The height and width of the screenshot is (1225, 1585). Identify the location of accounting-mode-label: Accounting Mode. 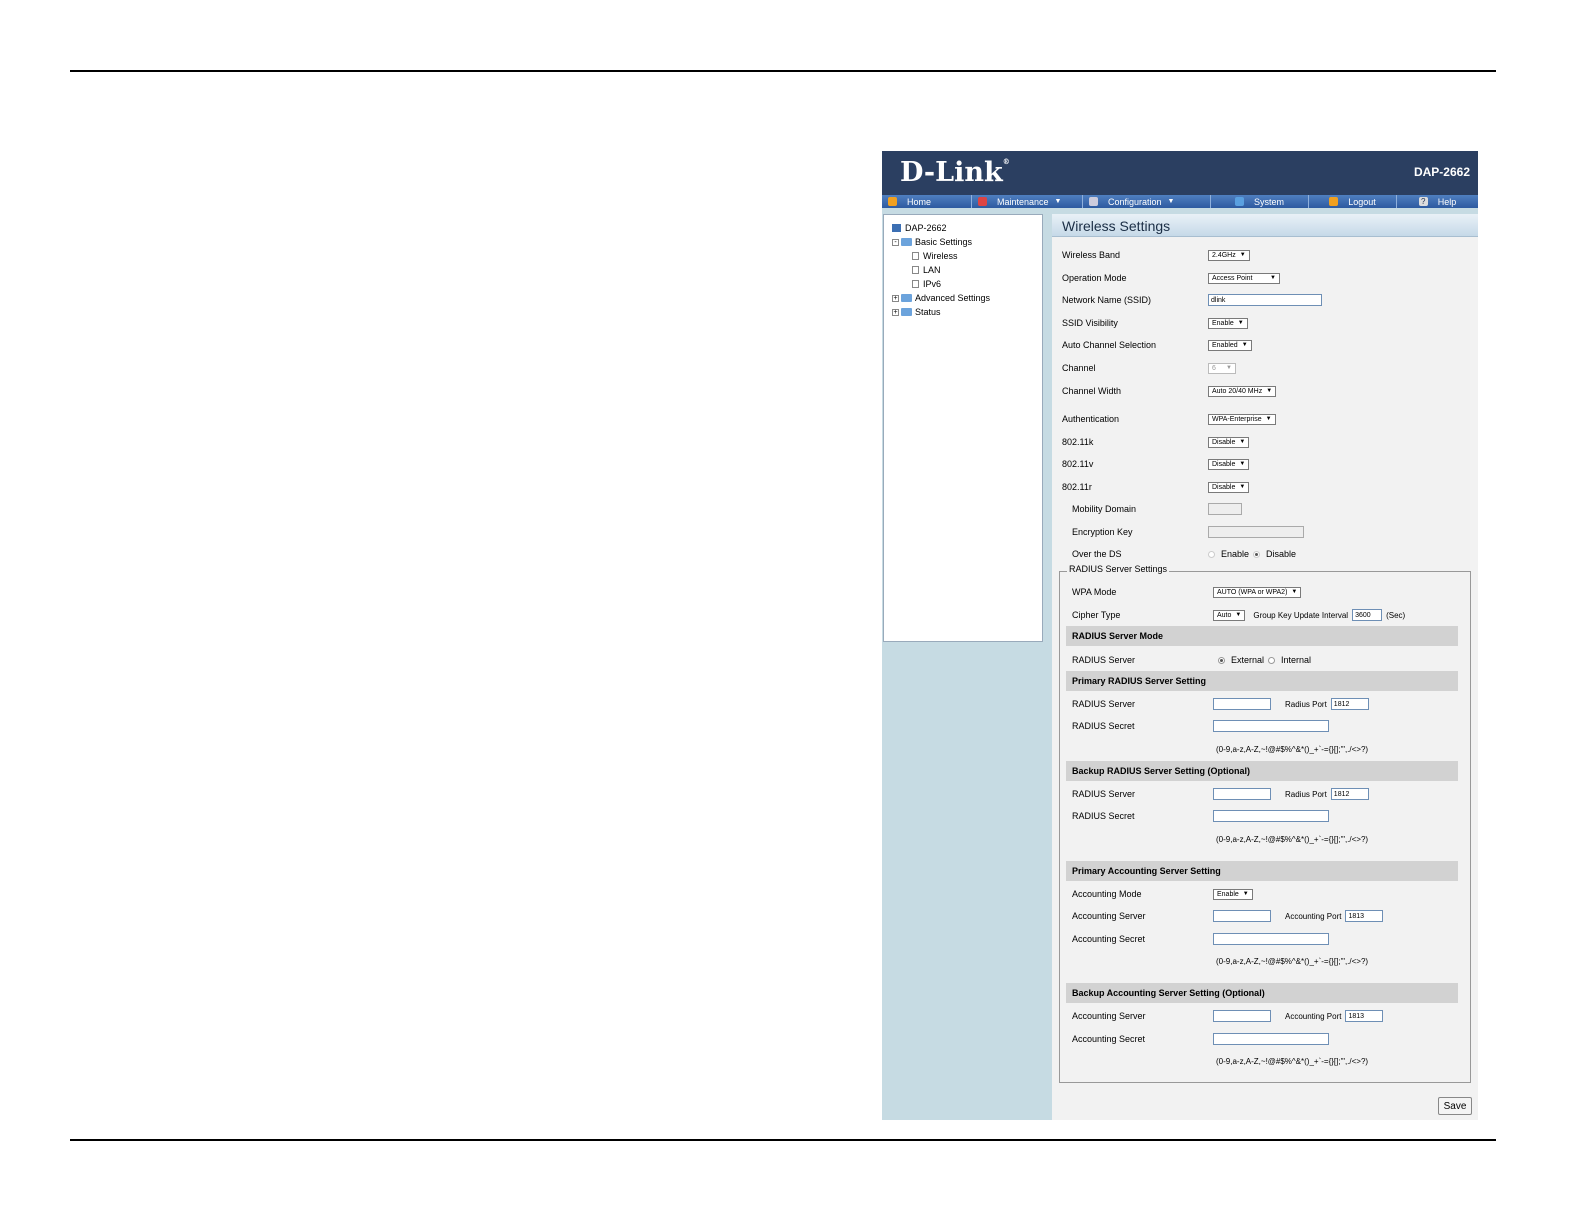
(1107, 894).